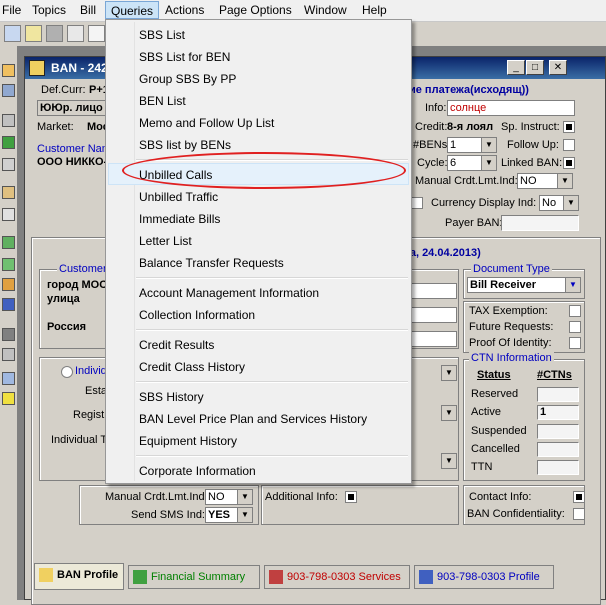 The width and height of the screenshot is (606, 605). What do you see at coordinates (156, 497) in the screenshot?
I see `manual-crdt2-label: Manual Crdt.Lmt.Ind:` at bounding box center [156, 497].